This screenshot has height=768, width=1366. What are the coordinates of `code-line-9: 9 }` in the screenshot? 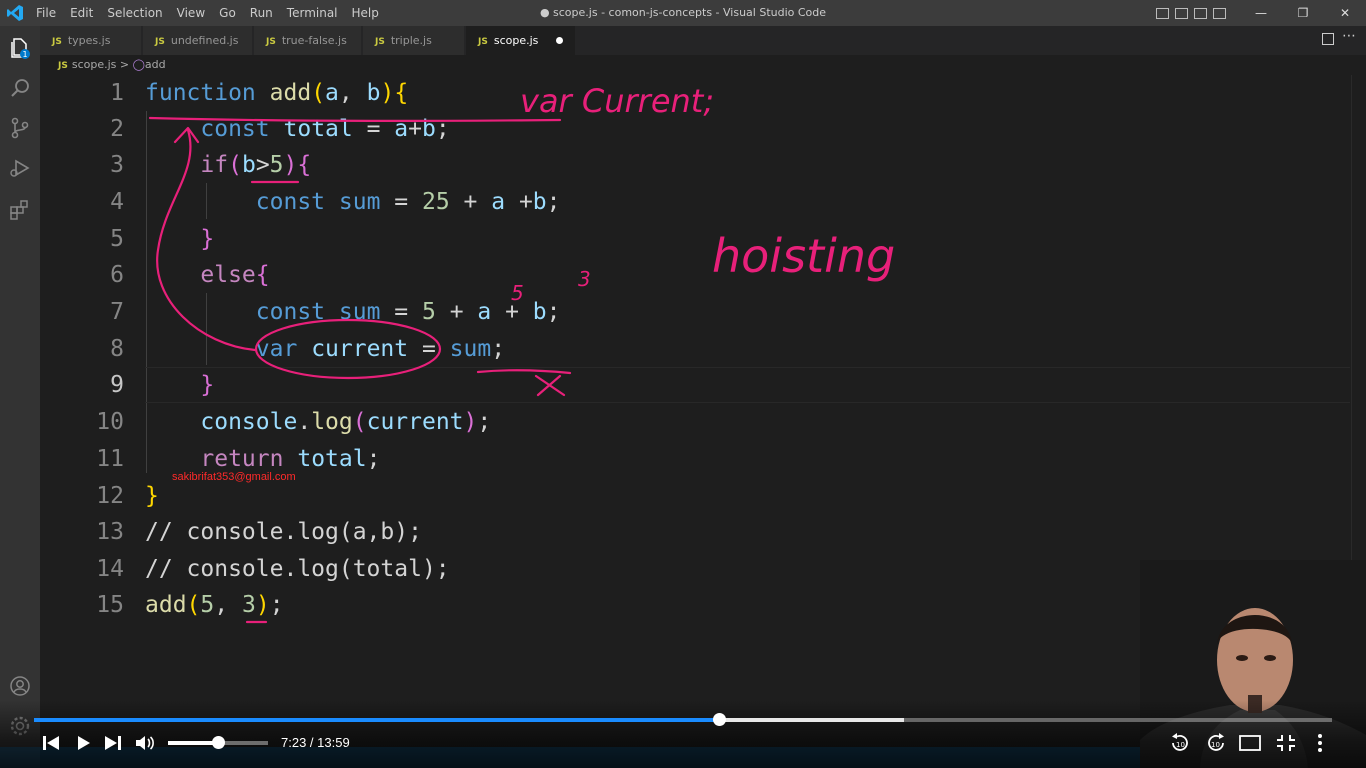 It's located at (695, 385).